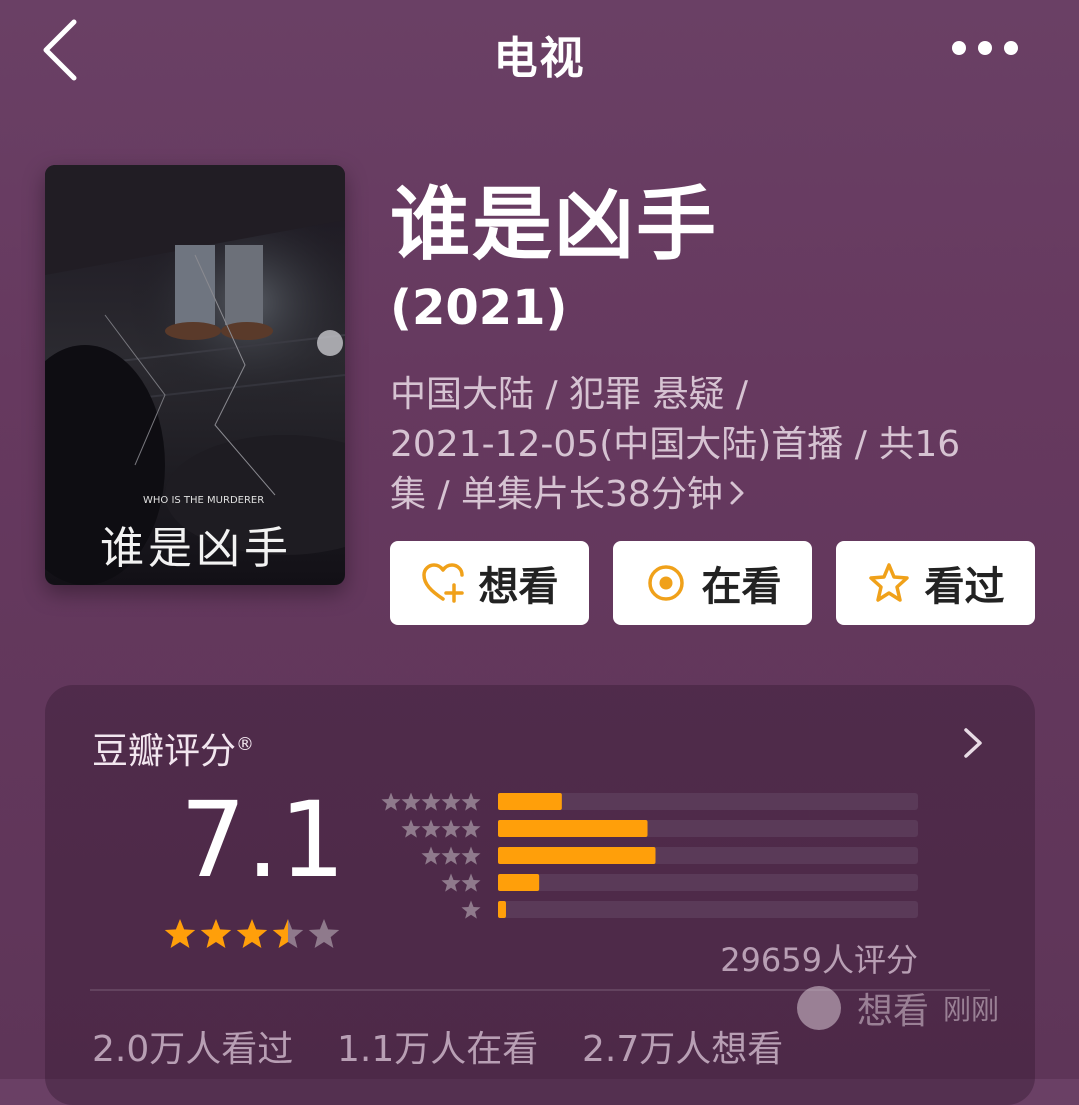 This screenshot has height=1105, width=1079. I want to click on meta-line: 2021-12-05(中国大陆)首播 / 共16, so click(675, 444).